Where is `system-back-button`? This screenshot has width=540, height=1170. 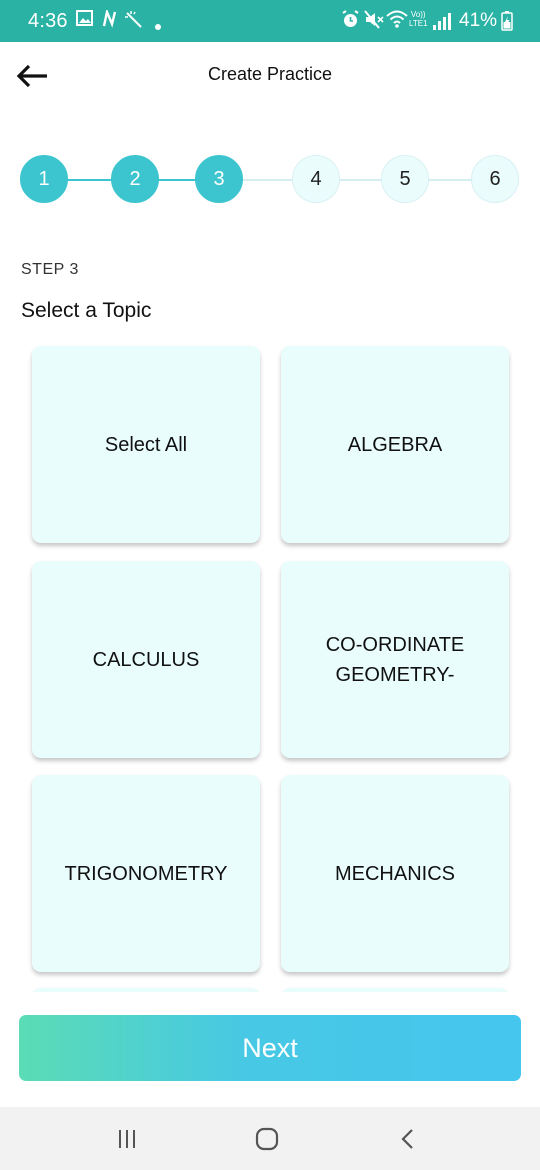 system-back-button is located at coordinates (408, 1139).